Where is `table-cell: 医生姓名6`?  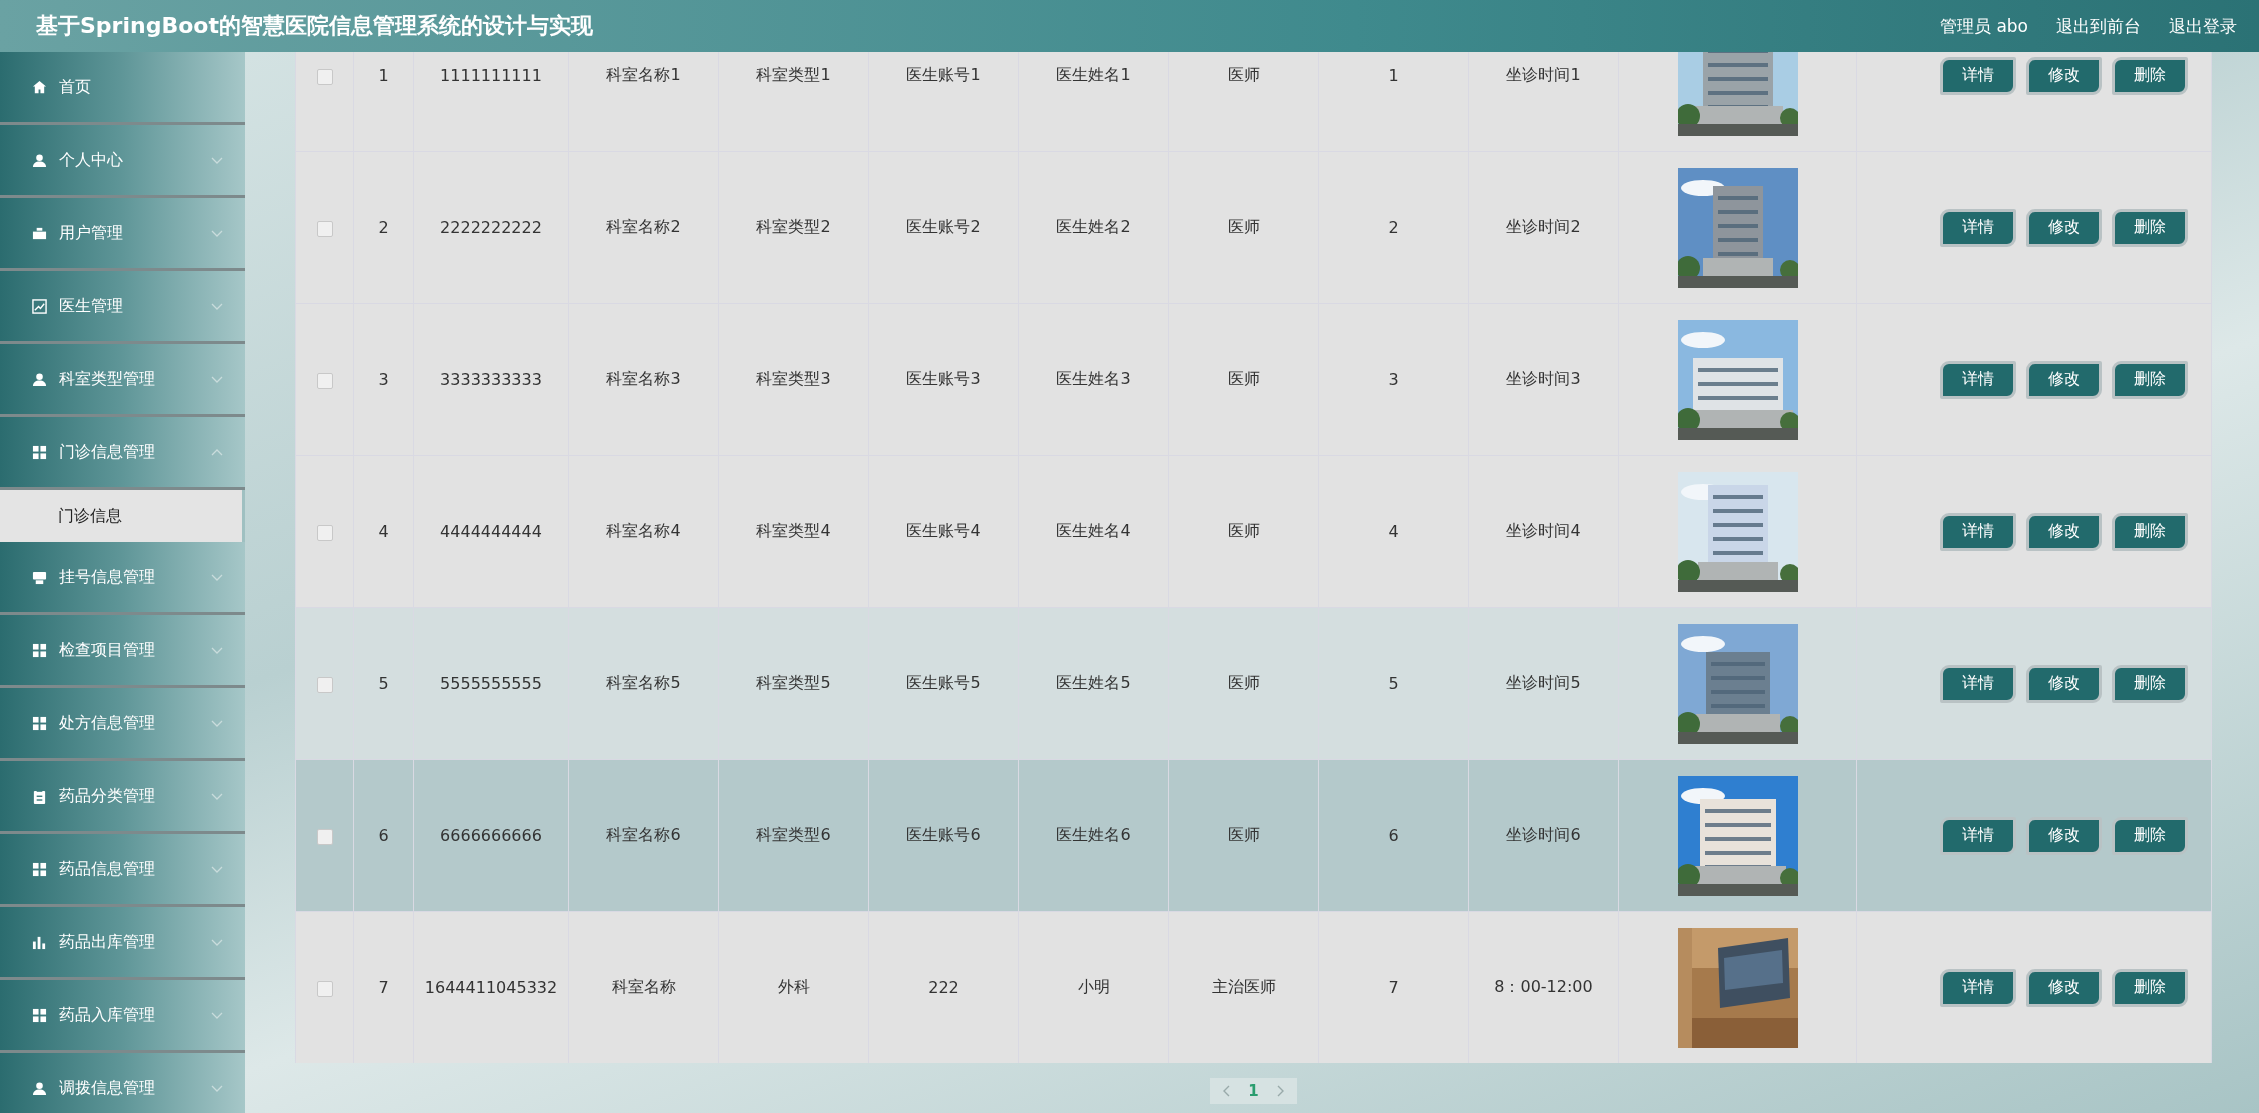 table-cell: 医生姓名6 is located at coordinates (1093, 834).